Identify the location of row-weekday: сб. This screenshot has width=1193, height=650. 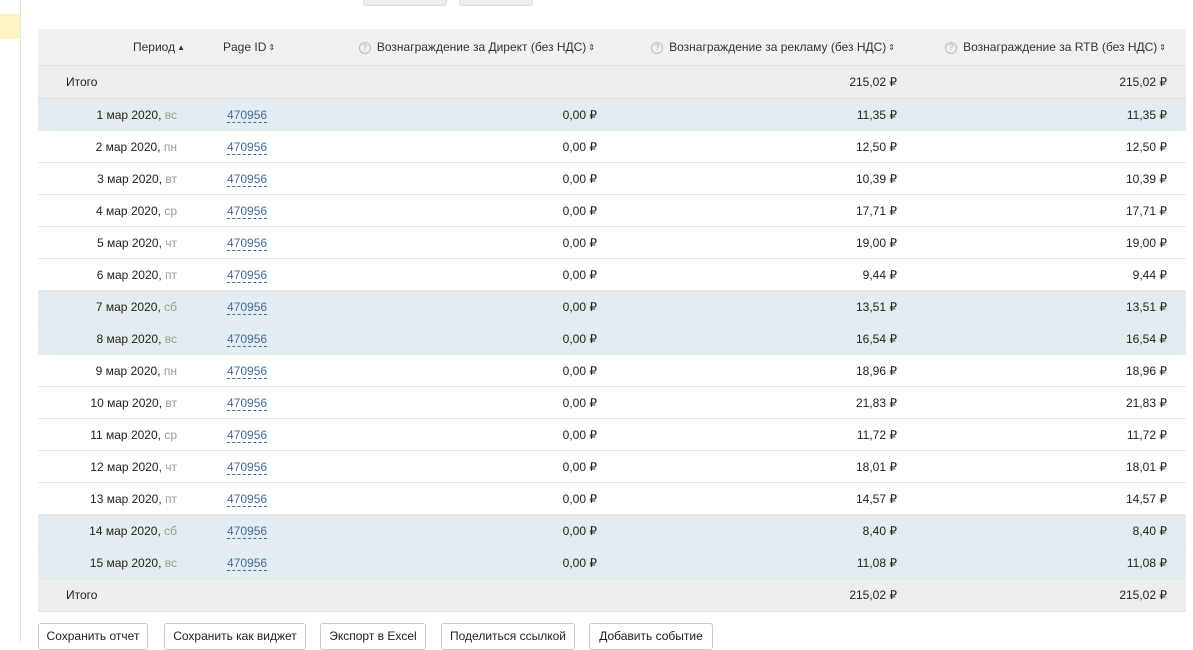
(170, 306).